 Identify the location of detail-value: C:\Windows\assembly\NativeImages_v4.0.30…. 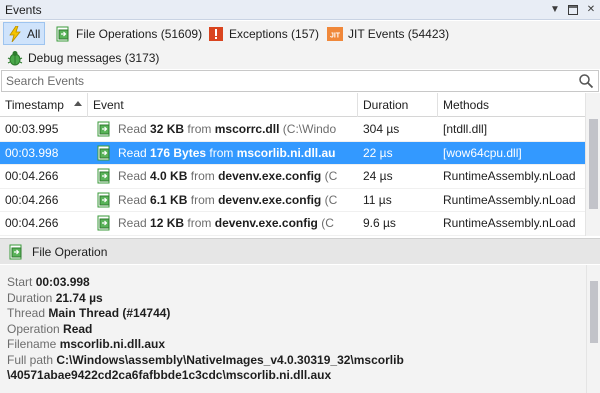
(230, 359).